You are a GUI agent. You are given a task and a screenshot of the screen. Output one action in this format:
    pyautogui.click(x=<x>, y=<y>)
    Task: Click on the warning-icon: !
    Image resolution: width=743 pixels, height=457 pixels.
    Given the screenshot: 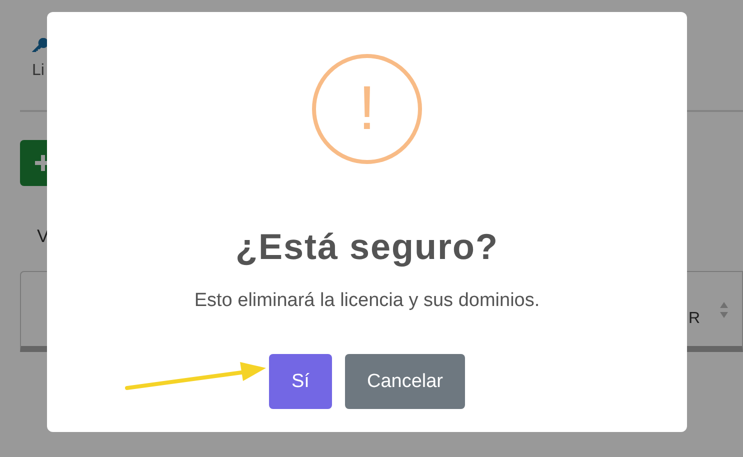 What is the action you would take?
    pyautogui.click(x=367, y=109)
    